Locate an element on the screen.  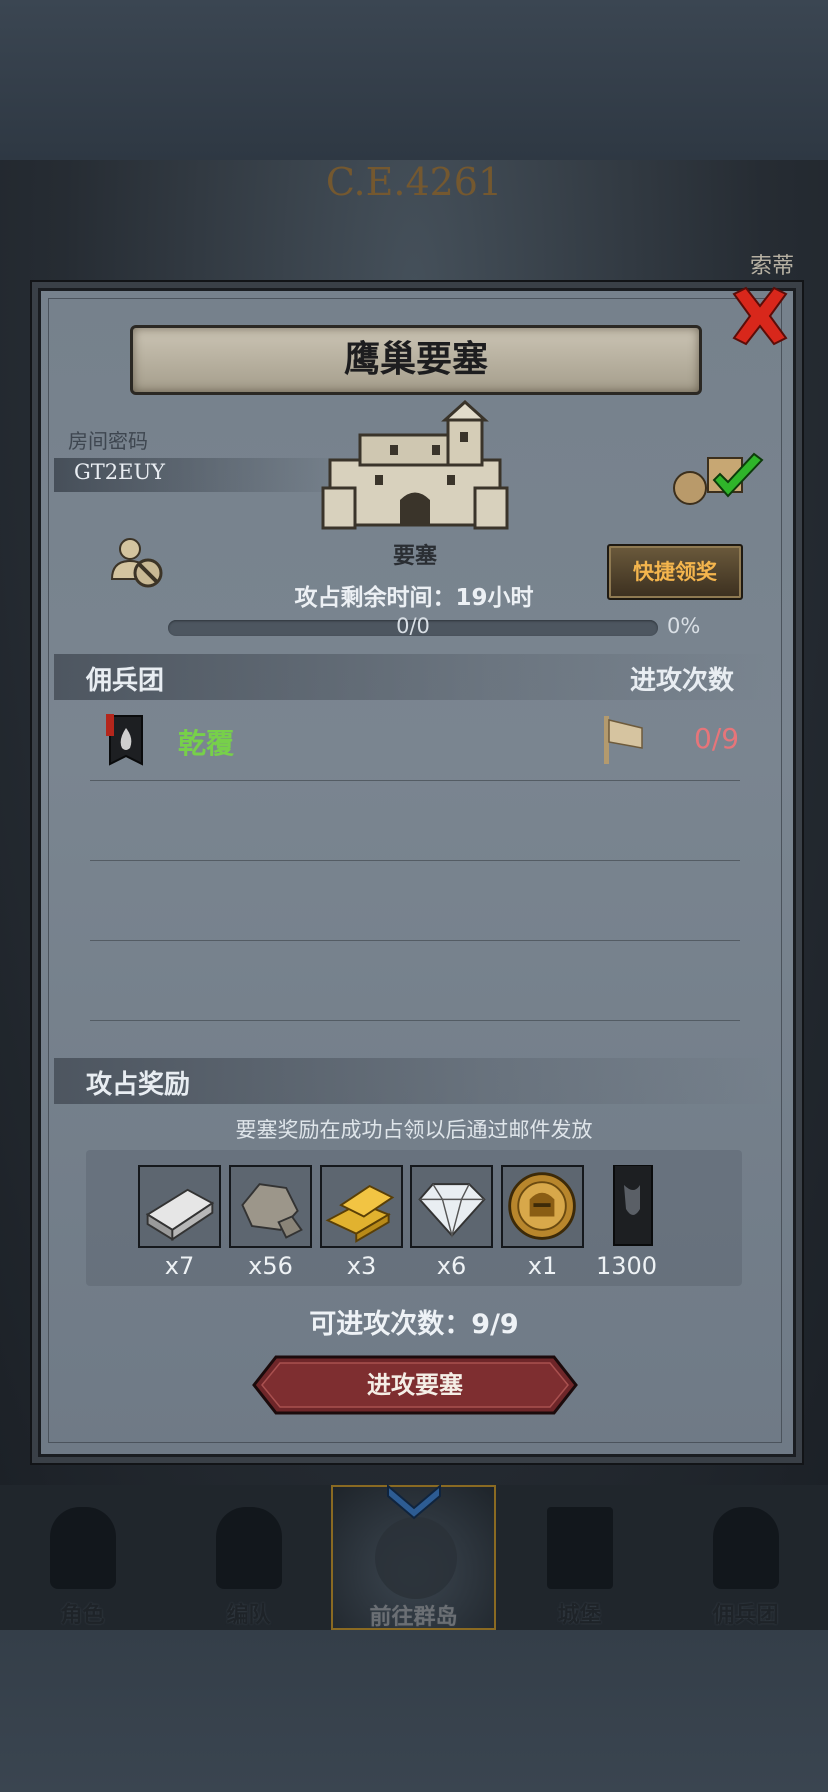
auto-claim-icon is located at coordinates (718, 478).